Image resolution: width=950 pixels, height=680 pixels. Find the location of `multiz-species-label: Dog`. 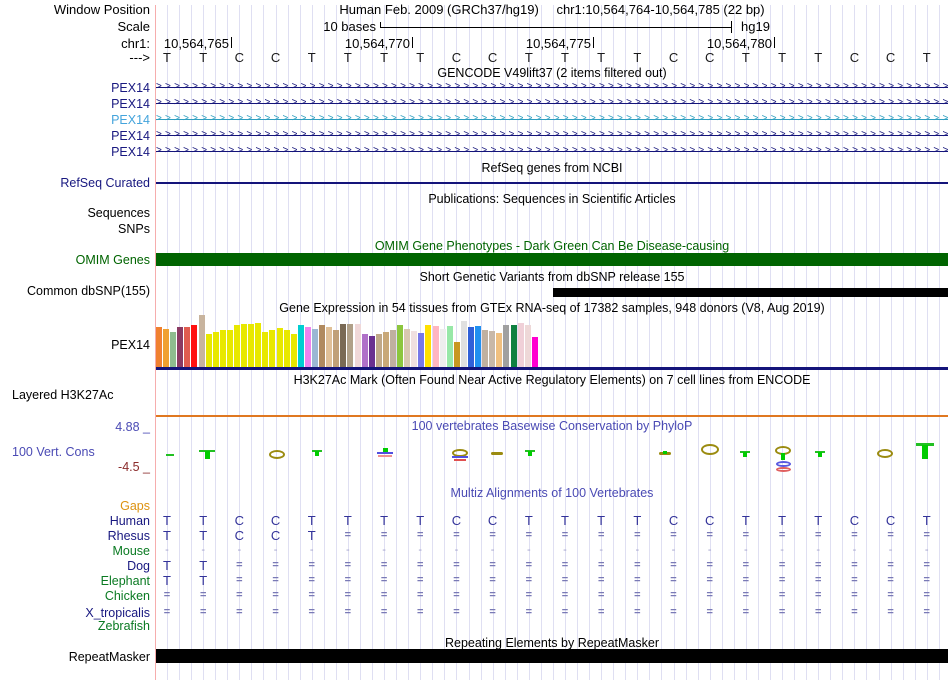

multiz-species-label: Dog is located at coordinates (75, 566).